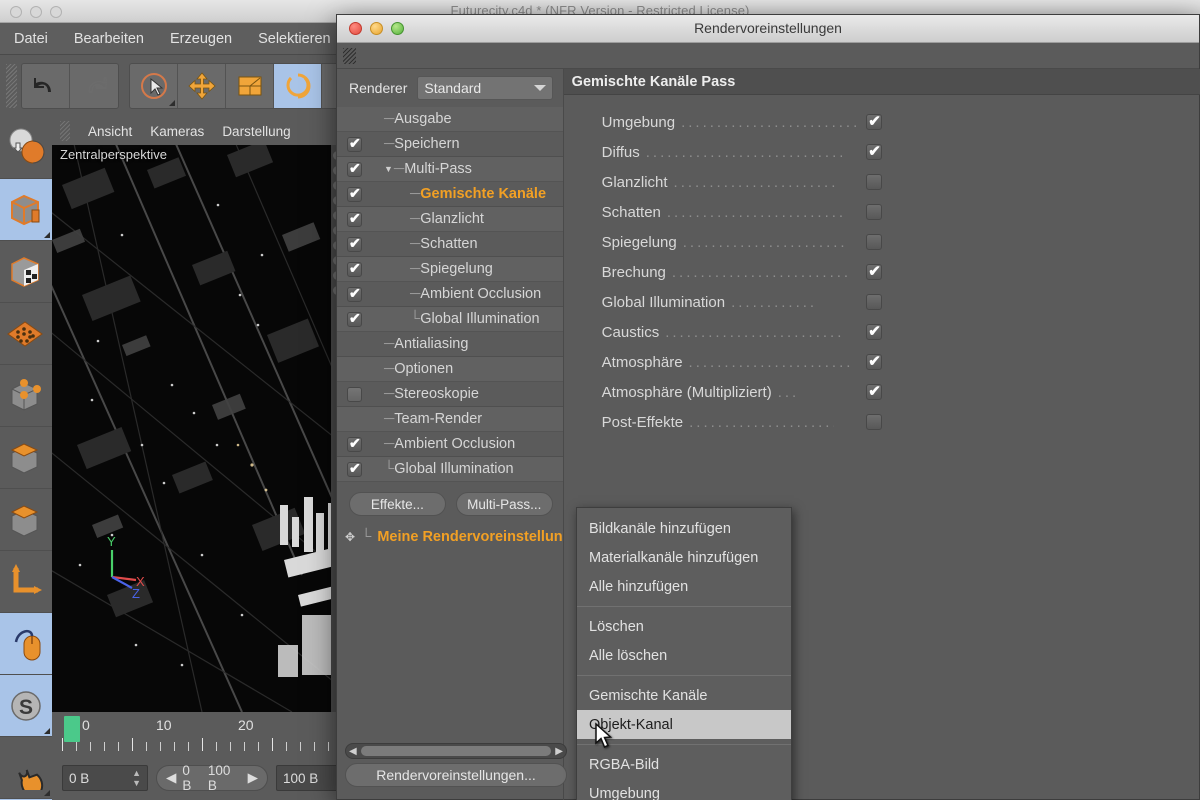 The width and height of the screenshot is (1200, 800). Describe the element at coordinates (109, 39) in the screenshot. I see `menu-item-bearbeiten: Bearbeiten` at that location.